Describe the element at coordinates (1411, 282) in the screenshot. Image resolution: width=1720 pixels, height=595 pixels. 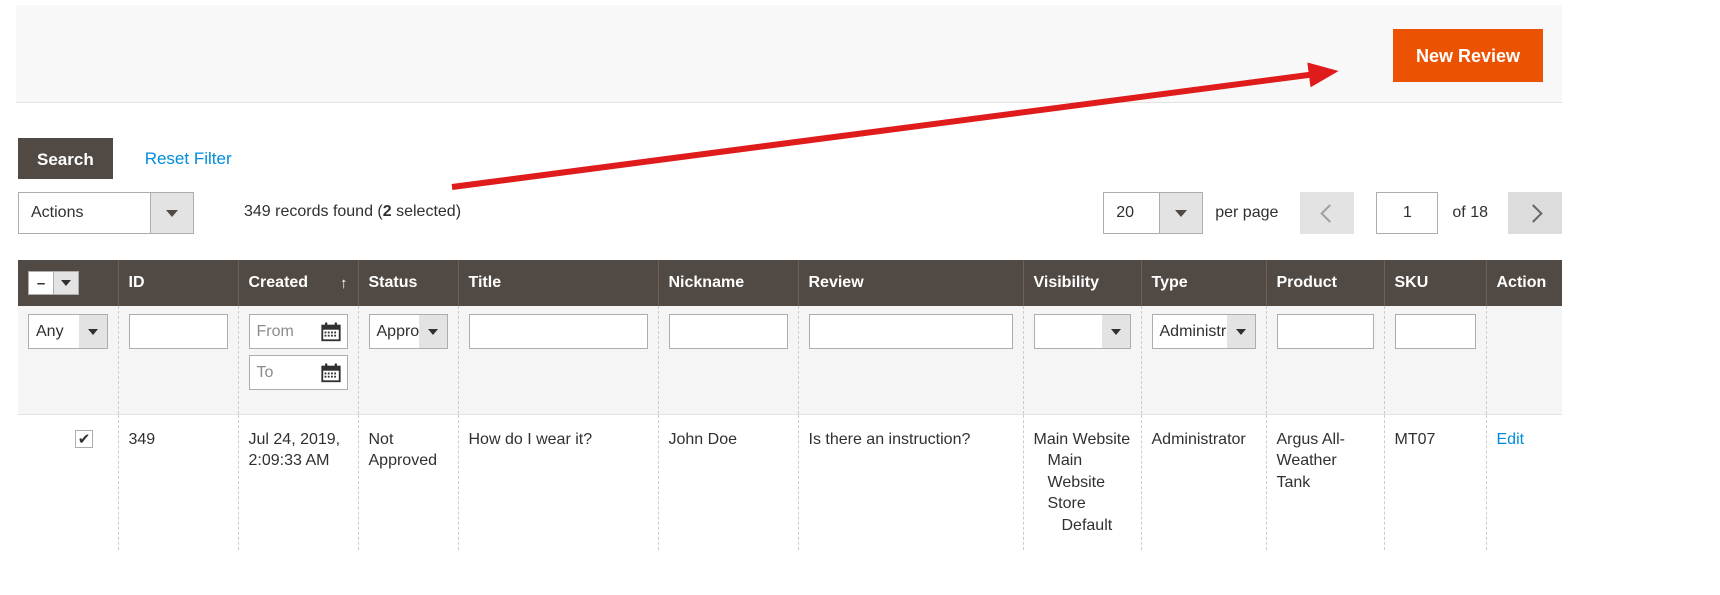
I see `column-label-sku: SKU` at that location.